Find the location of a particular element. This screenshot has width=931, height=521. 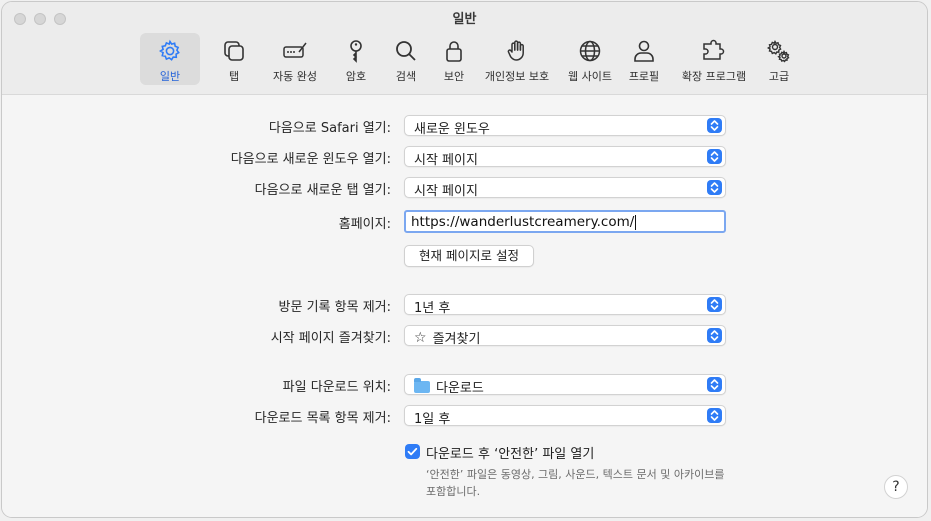

help-button: ? is located at coordinates (896, 487).